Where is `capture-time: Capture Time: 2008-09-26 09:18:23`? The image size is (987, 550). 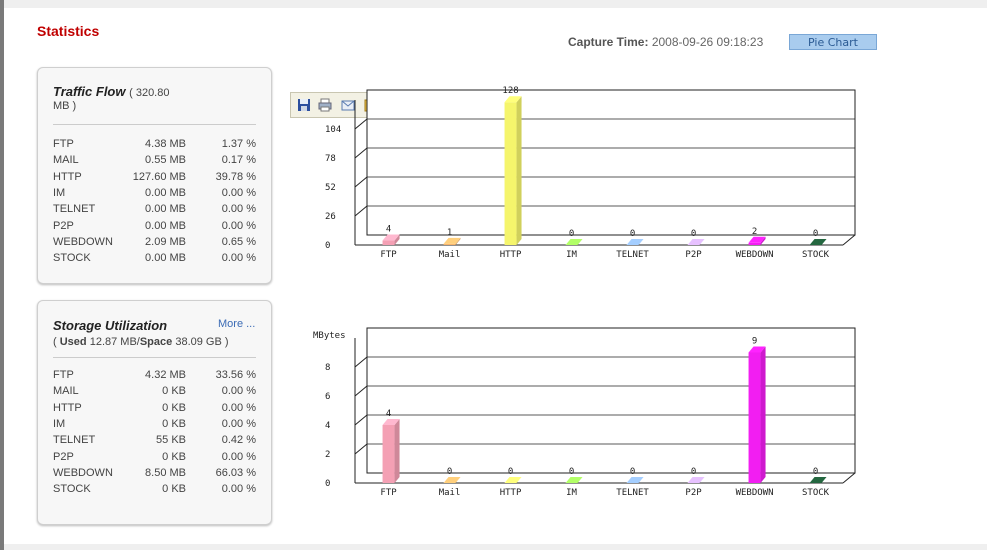
capture-time: Capture Time: 2008-09-26 09:18:23 is located at coordinates (665, 42).